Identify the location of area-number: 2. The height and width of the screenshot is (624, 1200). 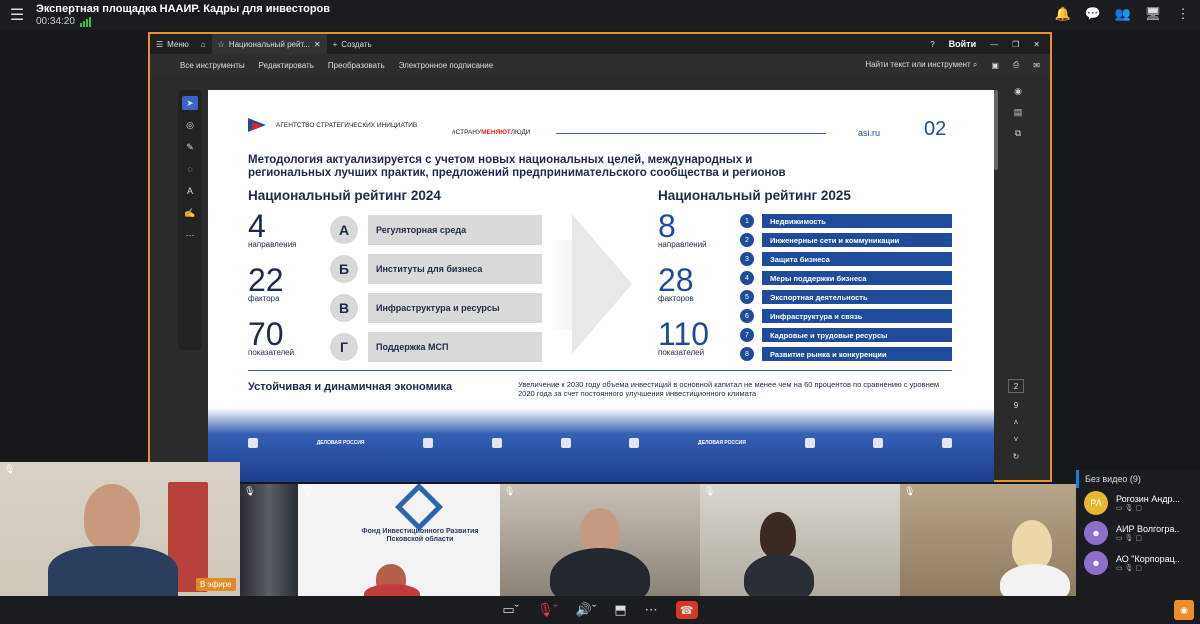
(747, 240).